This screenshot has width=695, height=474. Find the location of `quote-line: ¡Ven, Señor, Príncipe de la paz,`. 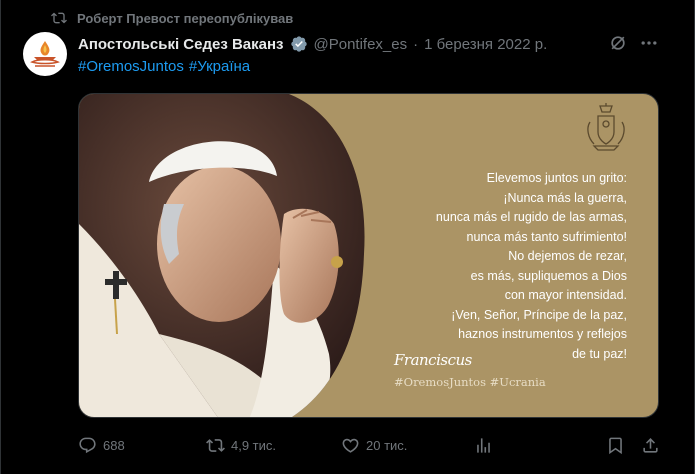

quote-line: ¡Ven, Señor, Príncipe de la paz, is located at coordinates (539, 314).